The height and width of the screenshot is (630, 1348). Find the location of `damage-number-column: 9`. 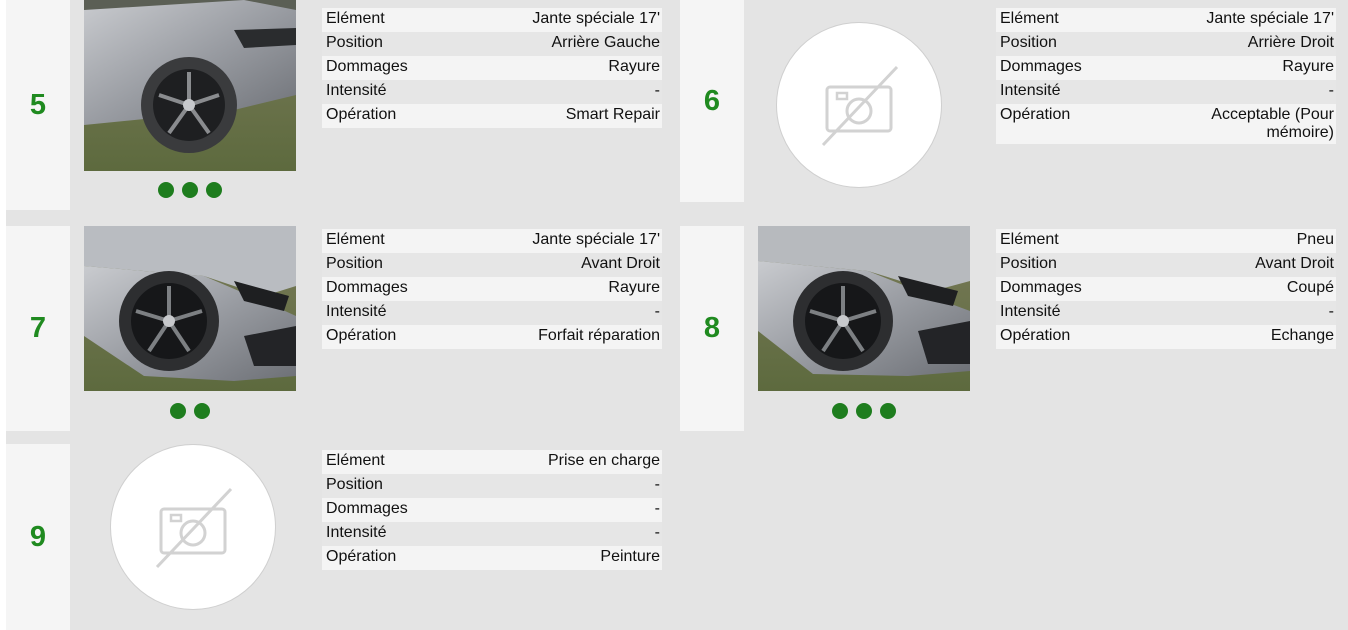

damage-number-column: 9 is located at coordinates (38, 537).